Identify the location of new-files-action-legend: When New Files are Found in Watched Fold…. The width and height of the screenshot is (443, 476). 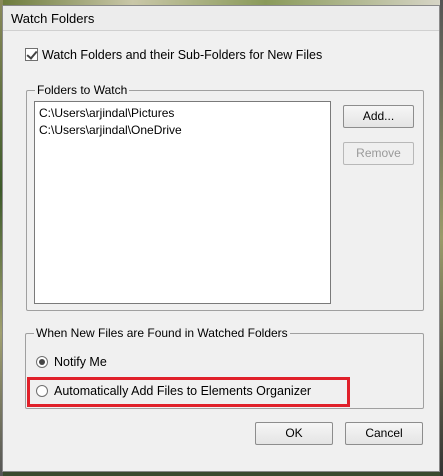
(162, 333).